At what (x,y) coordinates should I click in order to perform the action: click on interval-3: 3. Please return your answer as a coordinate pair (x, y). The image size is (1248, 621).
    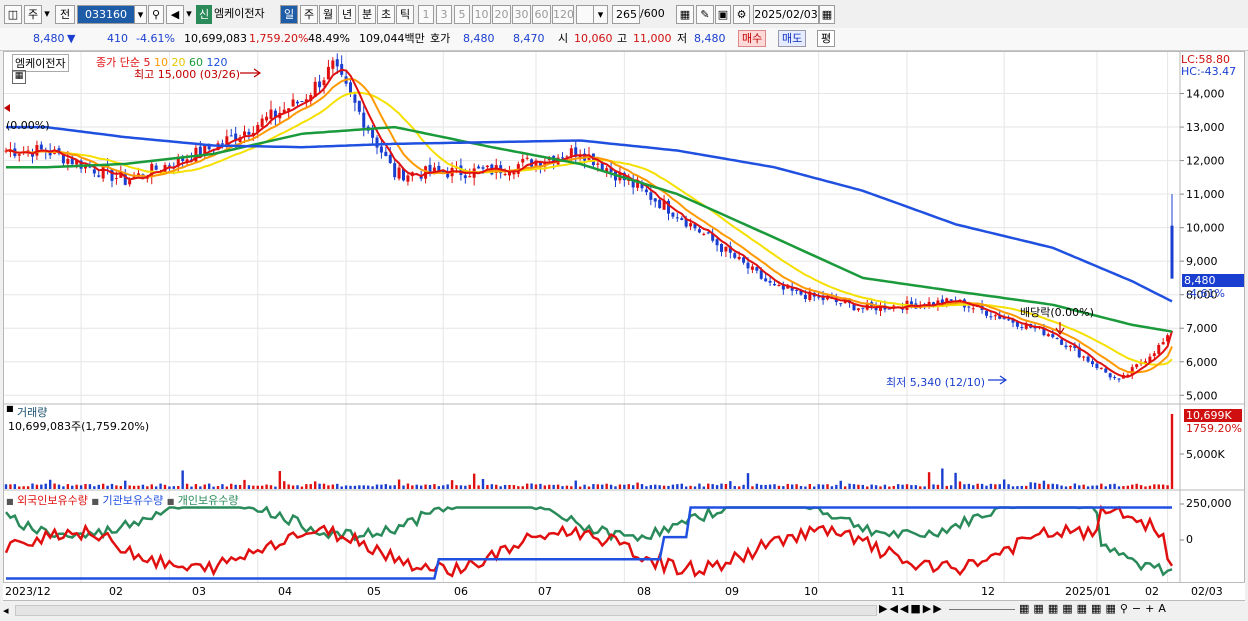
    Looking at the image, I should click on (444, 14).